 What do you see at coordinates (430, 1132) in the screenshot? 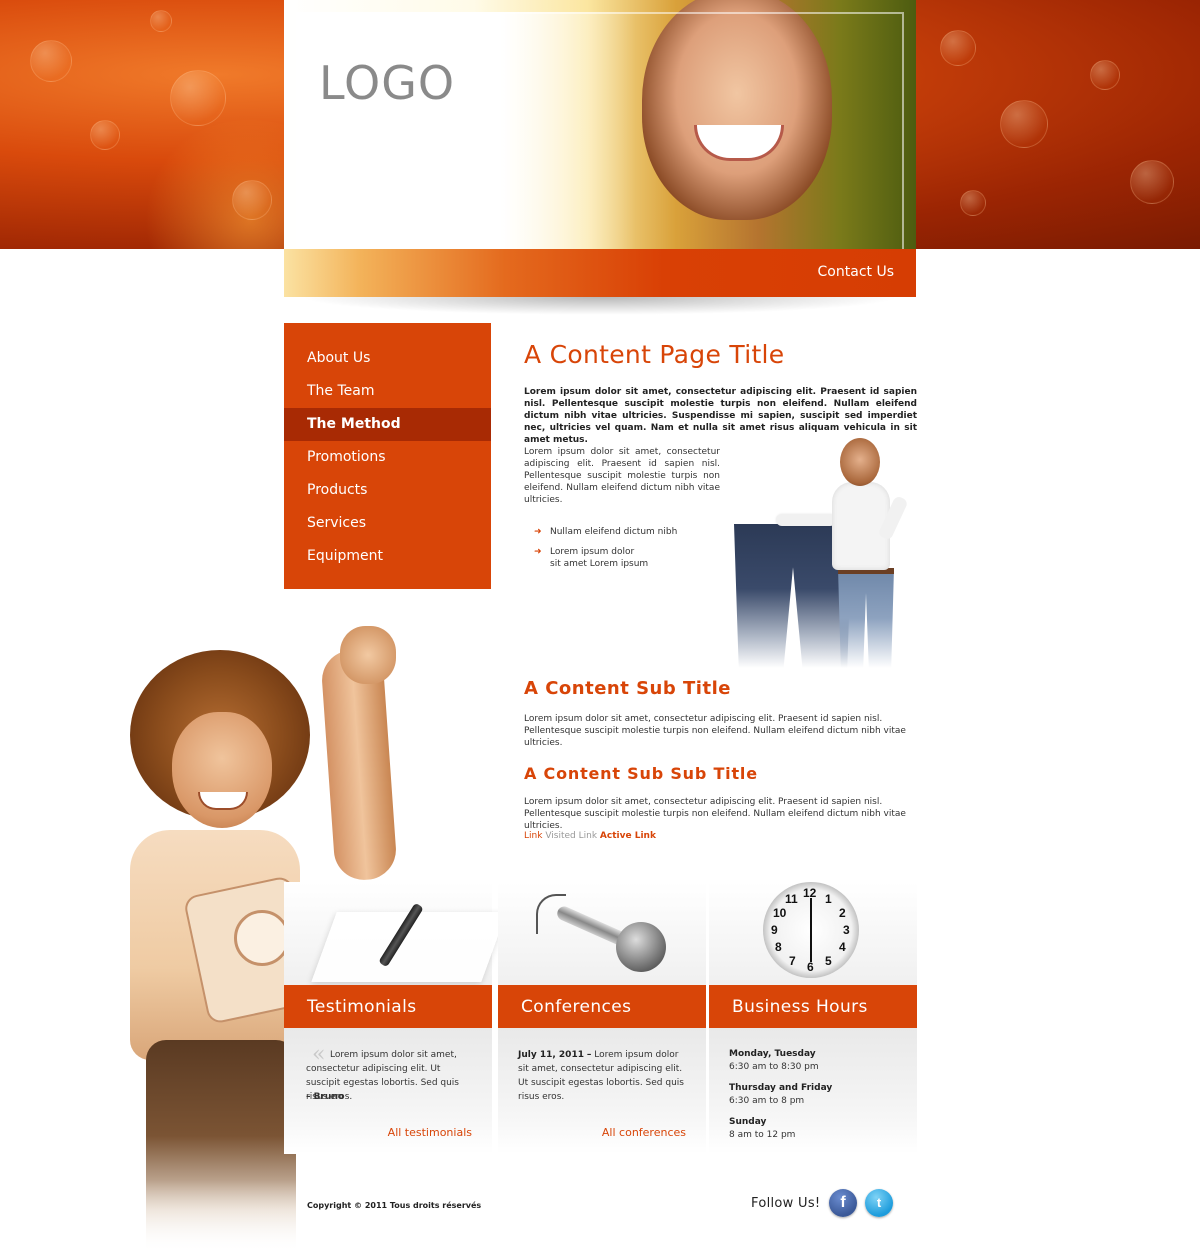
I see `all-testimonials-link: All testimonials` at bounding box center [430, 1132].